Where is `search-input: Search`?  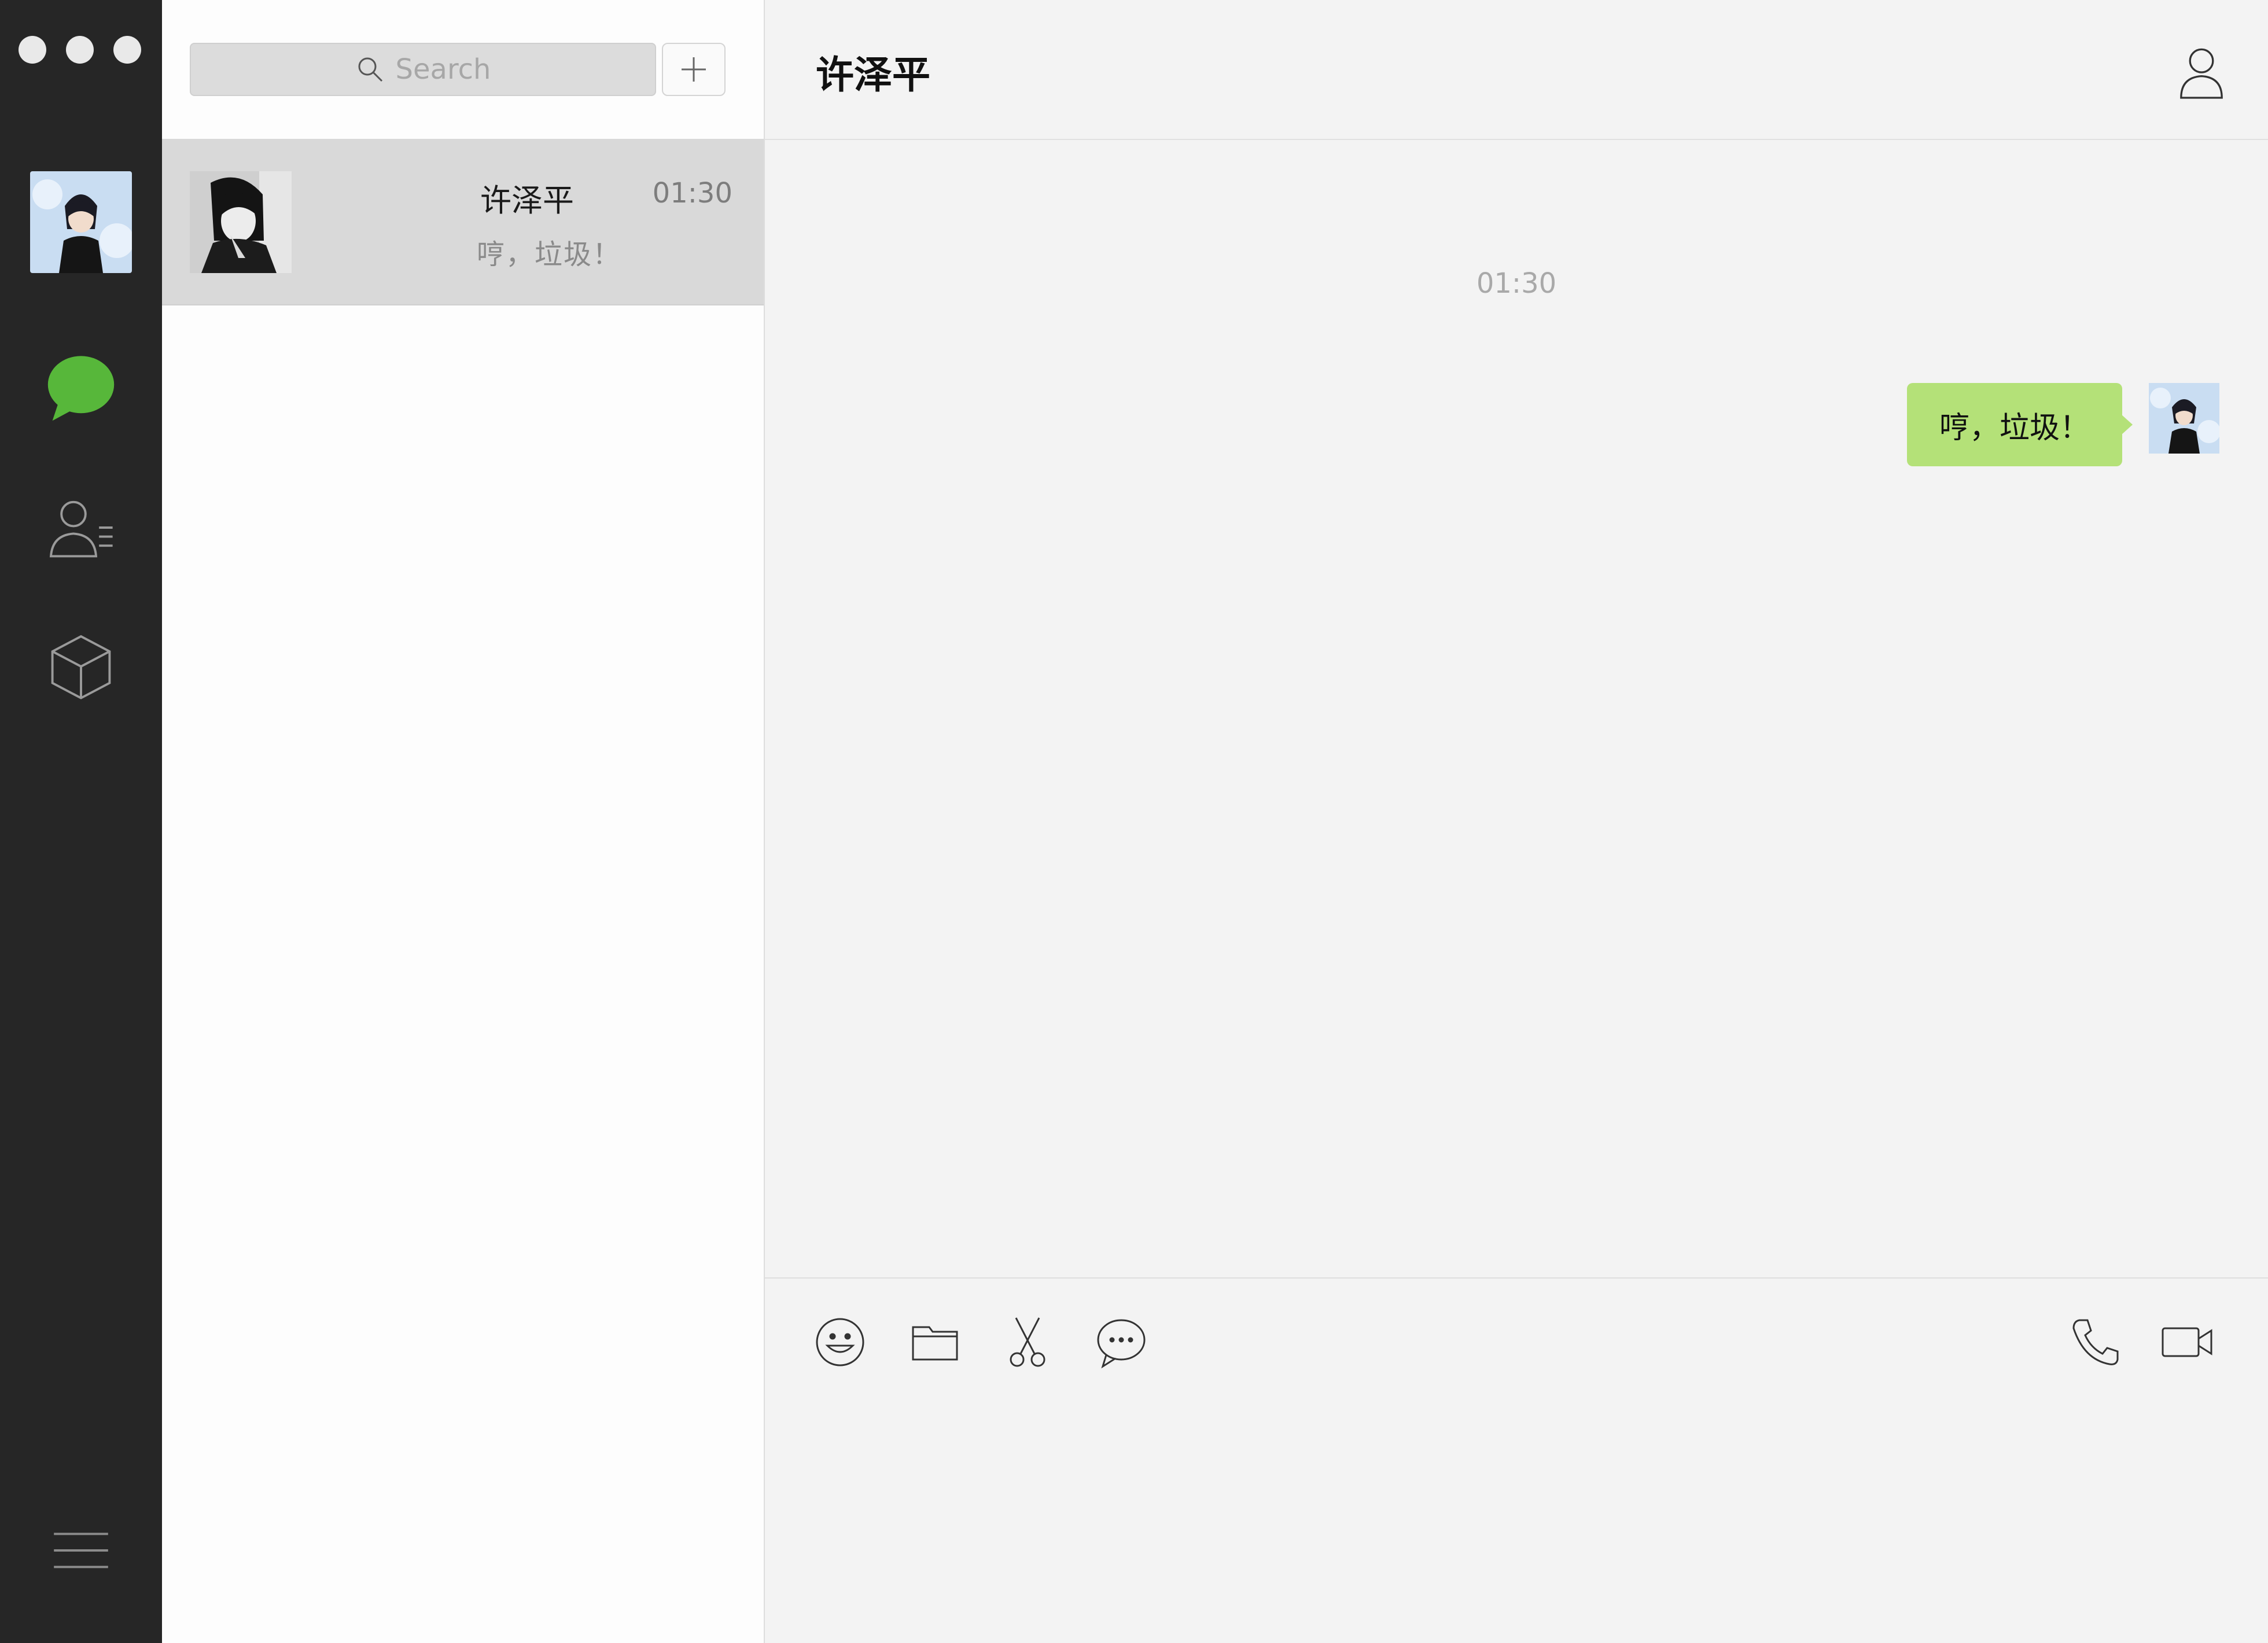
search-input: Search is located at coordinates (423, 69).